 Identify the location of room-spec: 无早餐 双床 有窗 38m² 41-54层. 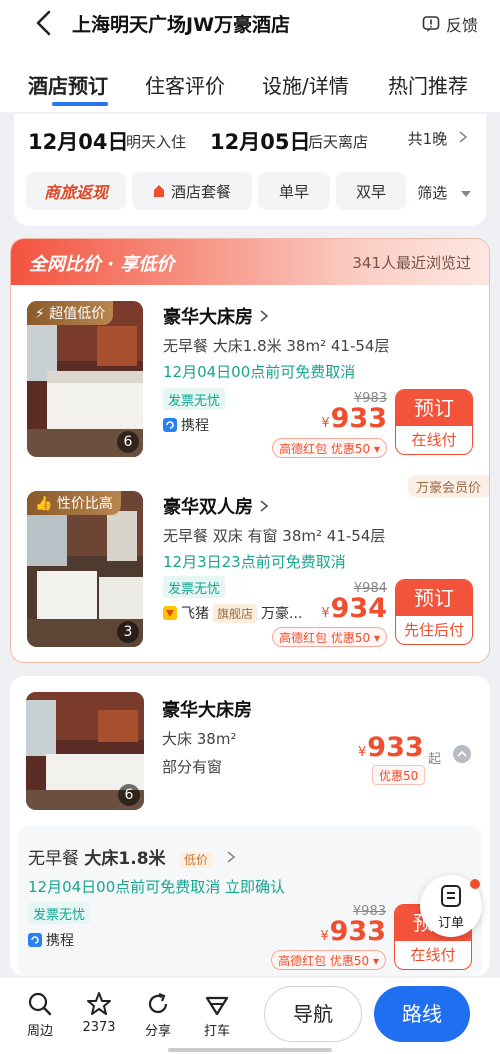
(274, 536).